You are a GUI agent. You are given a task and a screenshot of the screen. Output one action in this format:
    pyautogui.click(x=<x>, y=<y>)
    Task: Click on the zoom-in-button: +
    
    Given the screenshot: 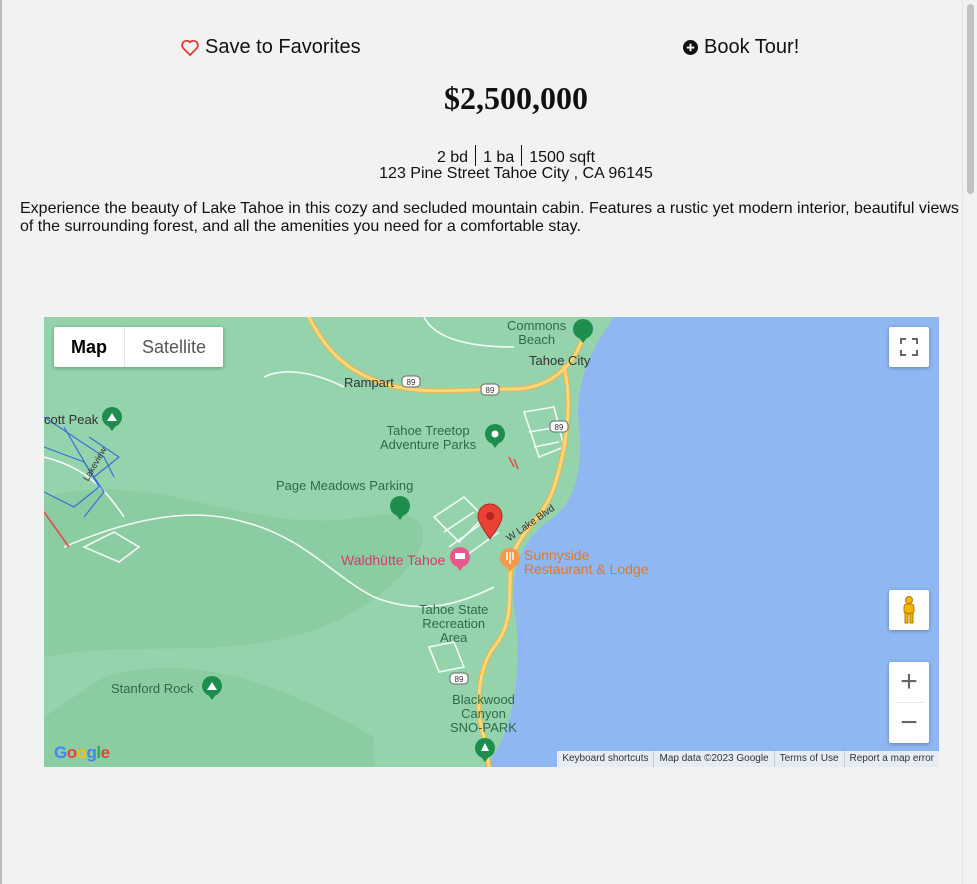 What is the action you would take?
    pyautogui.click(x=909, y=682)
    